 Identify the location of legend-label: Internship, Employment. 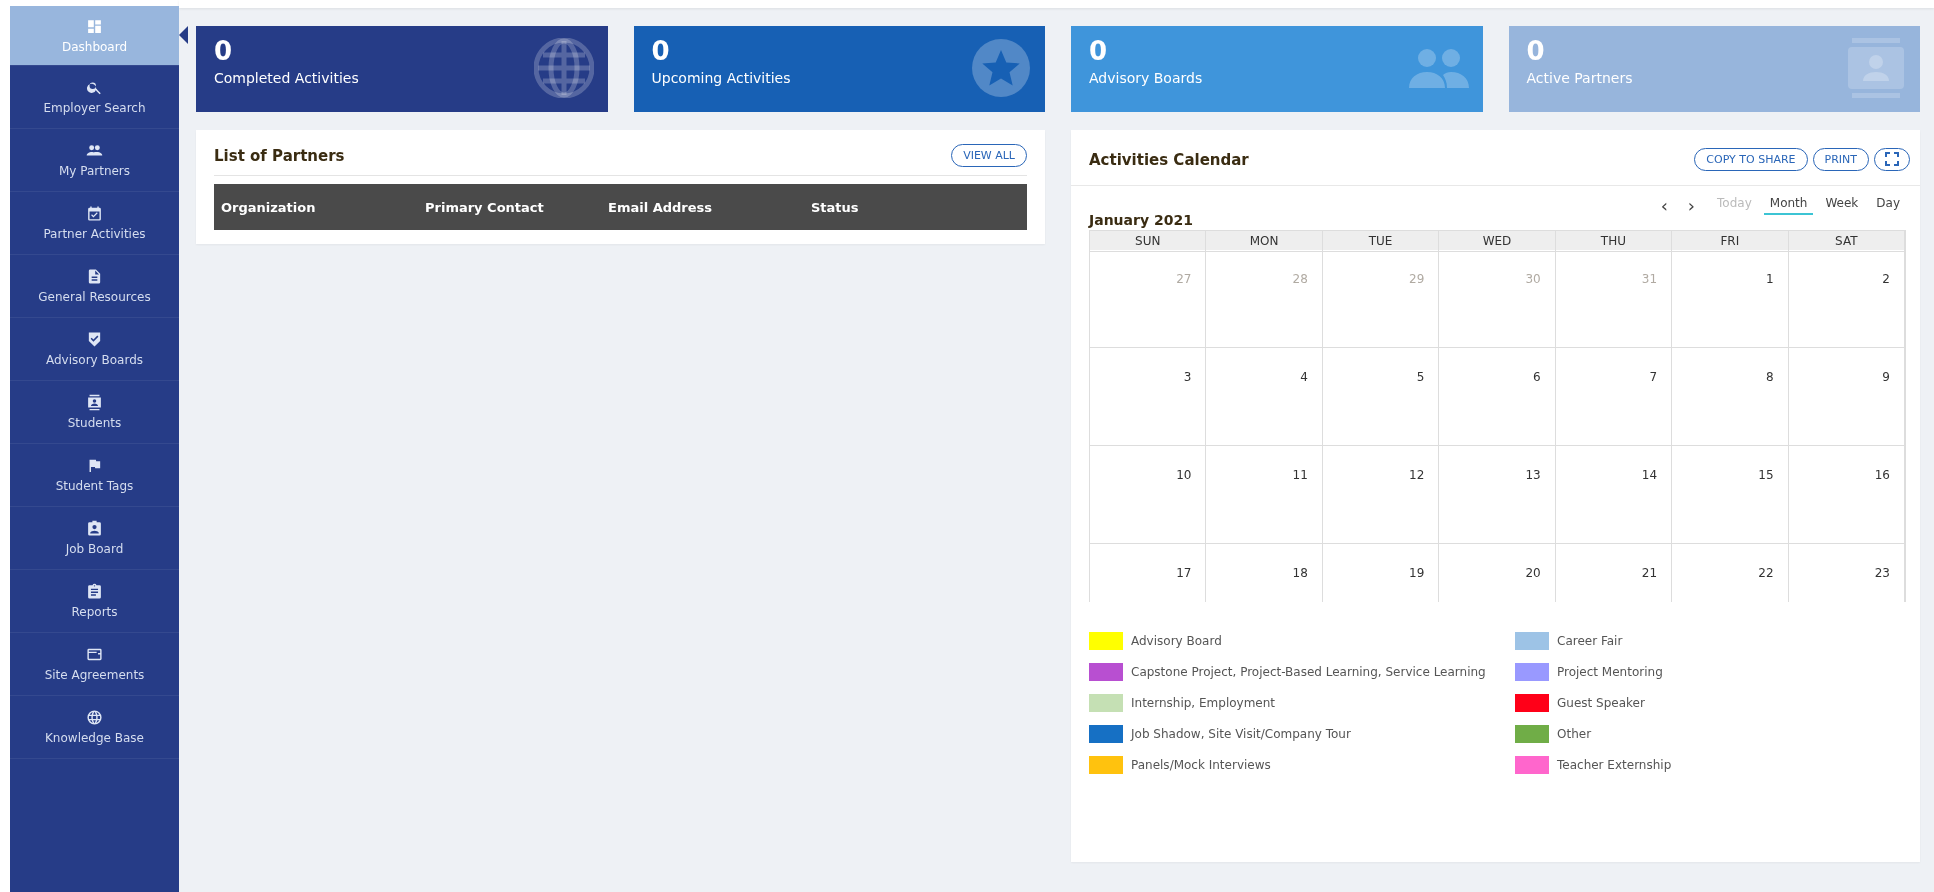
(1203, 703).